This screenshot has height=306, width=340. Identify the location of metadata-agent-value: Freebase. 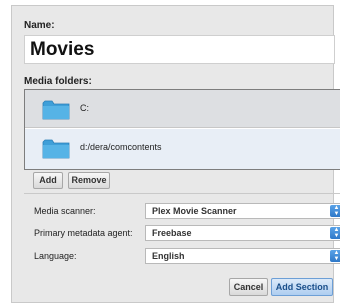
(172, 233).